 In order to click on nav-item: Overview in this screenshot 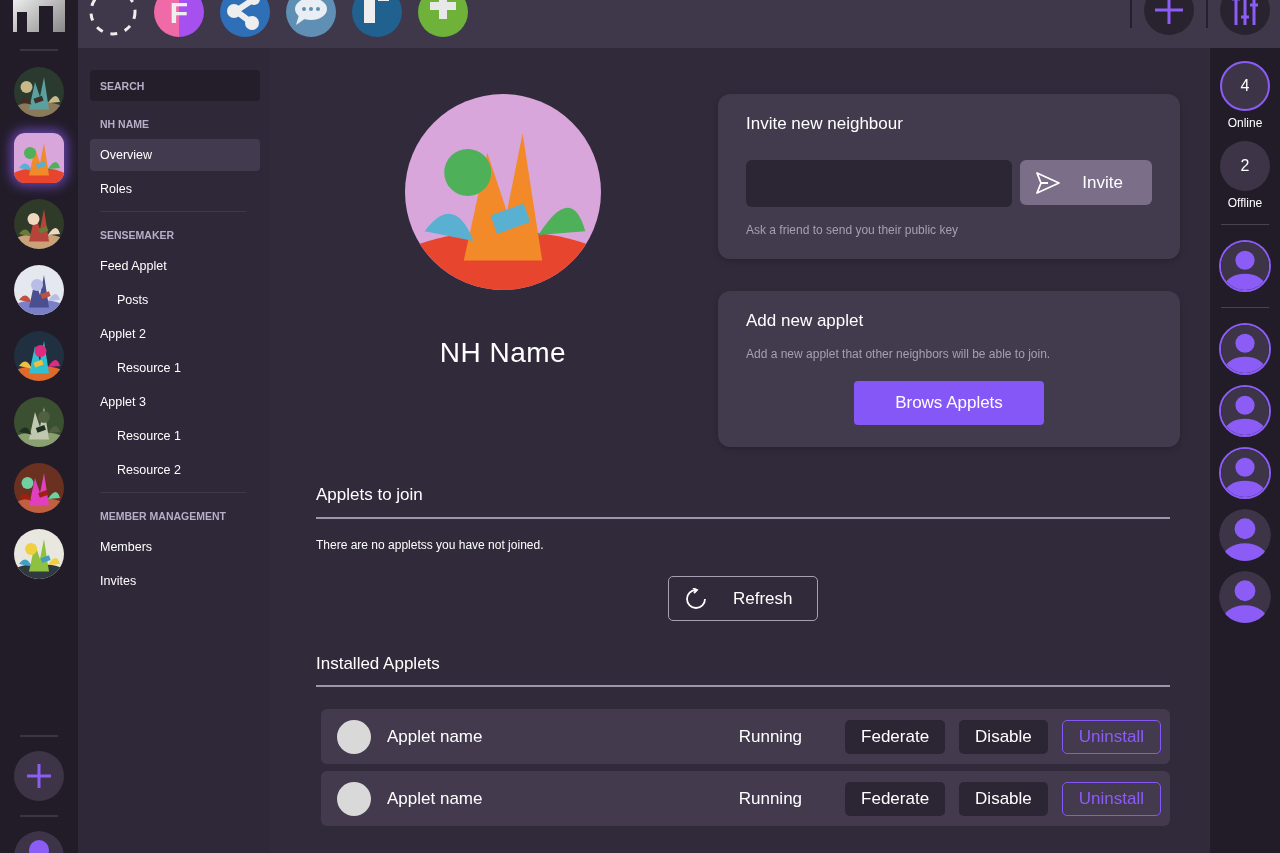, I will do `click(175, 155)`.